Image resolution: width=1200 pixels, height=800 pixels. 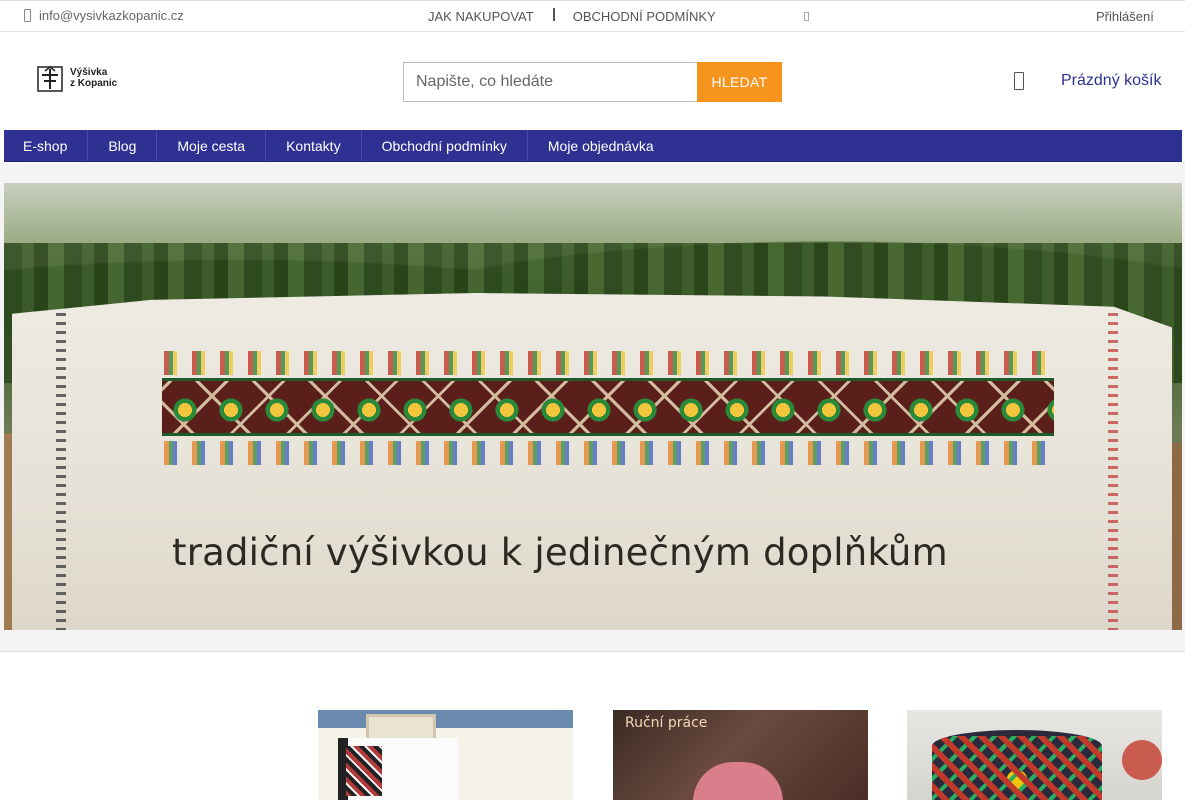 I want to click on search-button: HLEDAT, so click(x=739, y=82).